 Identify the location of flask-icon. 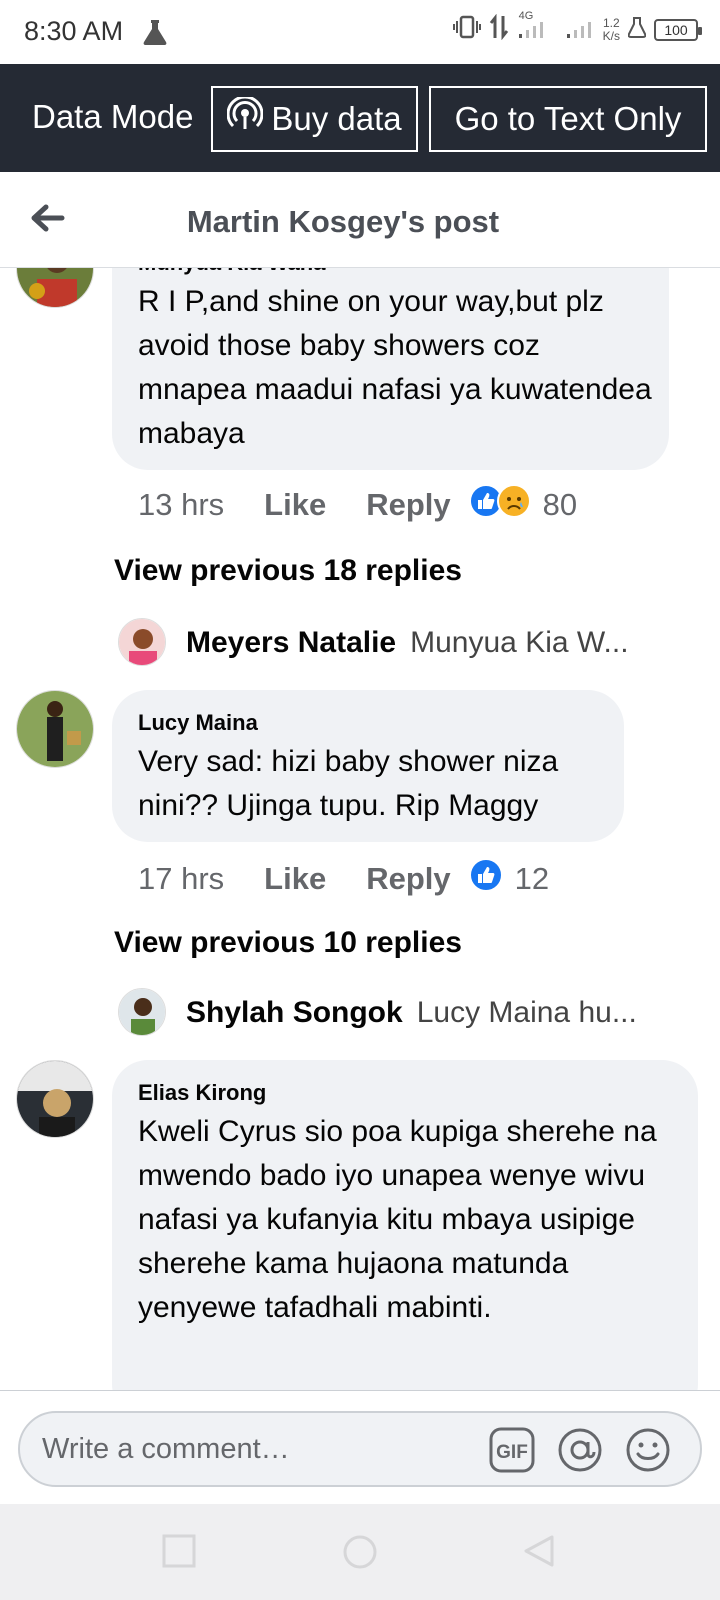
(155, 34).